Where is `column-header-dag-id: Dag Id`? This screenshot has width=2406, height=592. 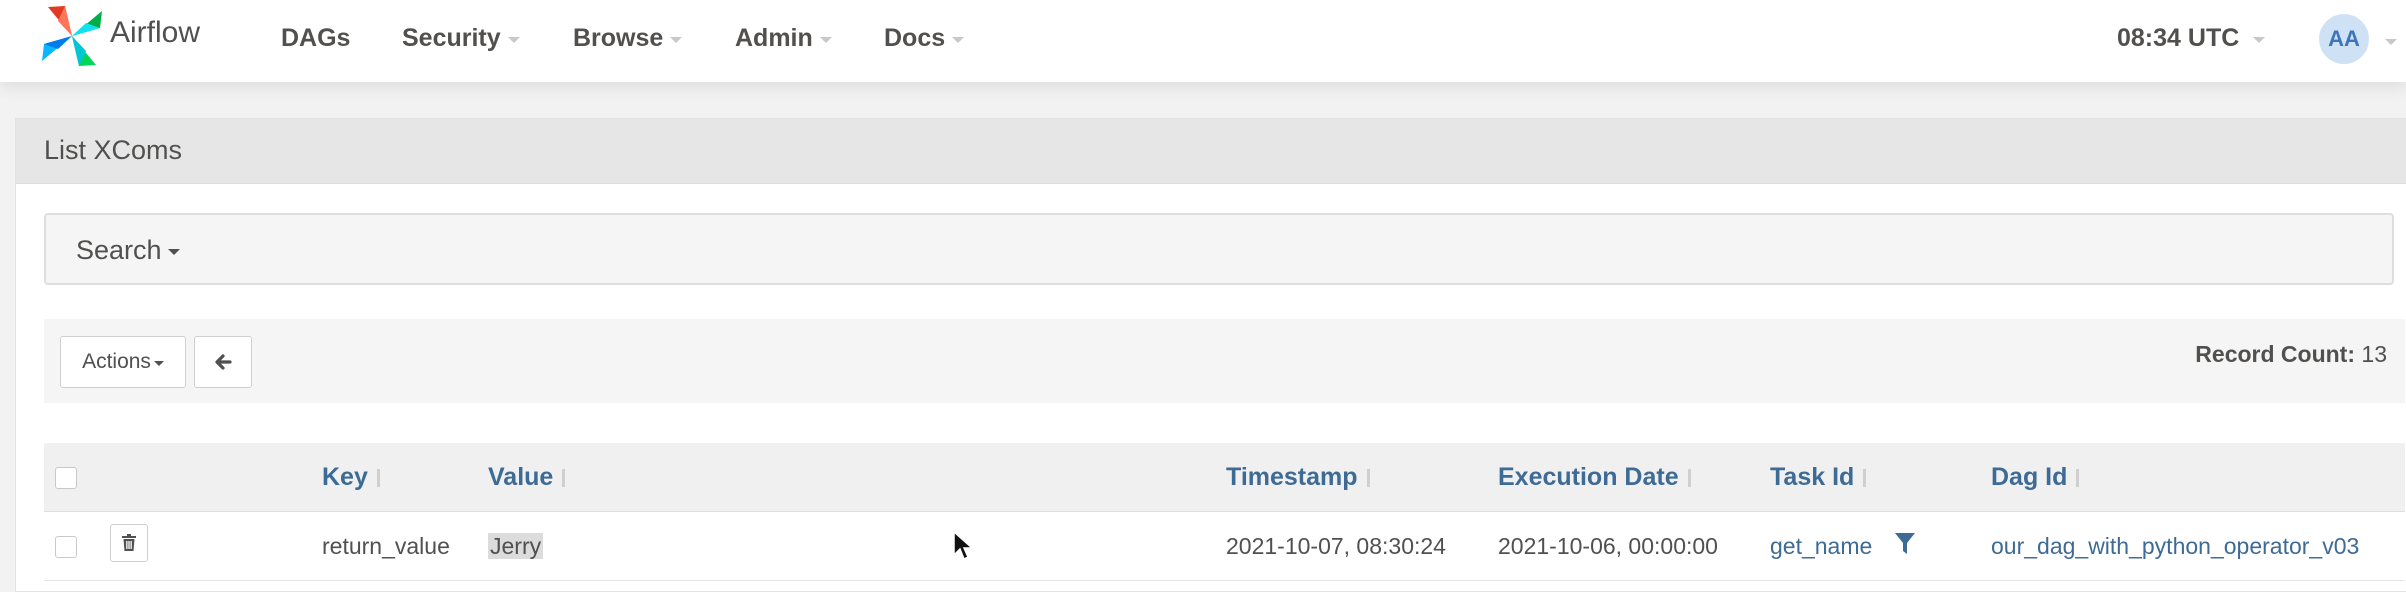 column-header-dag-id: Dag Id is located at coordinates (2035, 477).